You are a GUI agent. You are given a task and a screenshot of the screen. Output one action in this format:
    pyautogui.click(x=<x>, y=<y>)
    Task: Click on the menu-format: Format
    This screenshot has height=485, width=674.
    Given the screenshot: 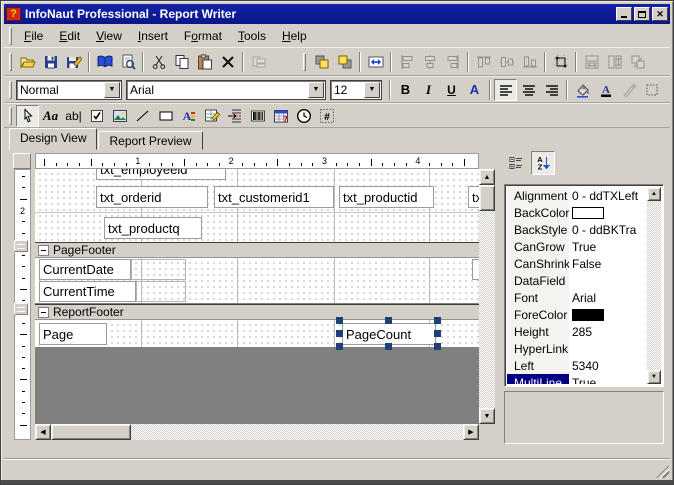 What is the action you would take?
    pyautogui.click(x=203, y=36)
    